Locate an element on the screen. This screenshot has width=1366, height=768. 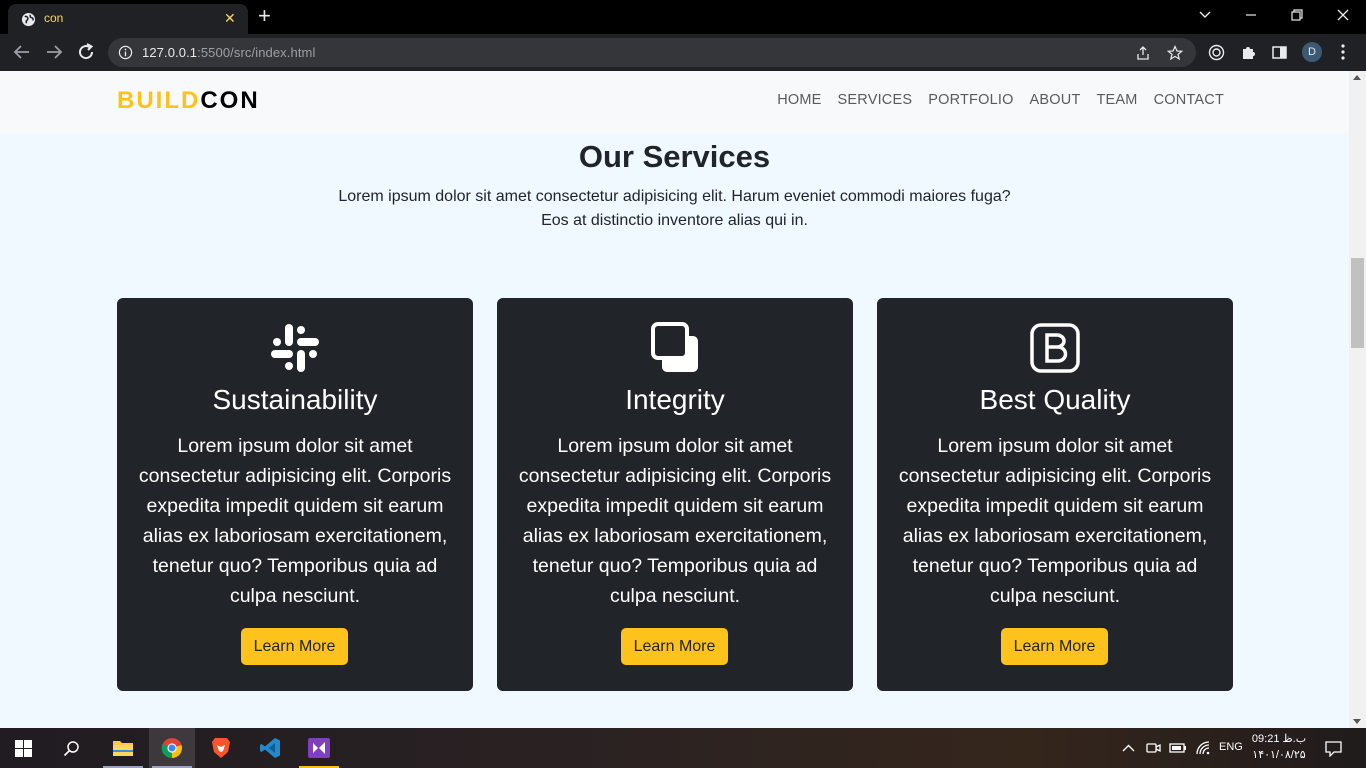
browser-tab: con ✕ is located at coordinates (128, 19).